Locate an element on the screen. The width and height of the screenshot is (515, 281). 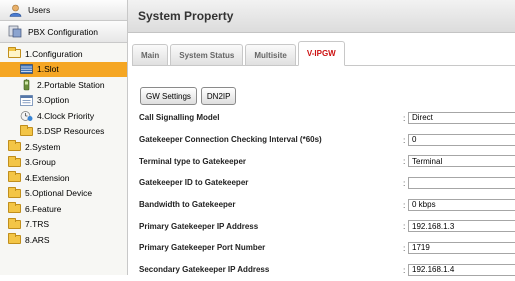
secondary-gatekeeper-ip-field: 192.168.1.4 is located at coordinates (461, 269).